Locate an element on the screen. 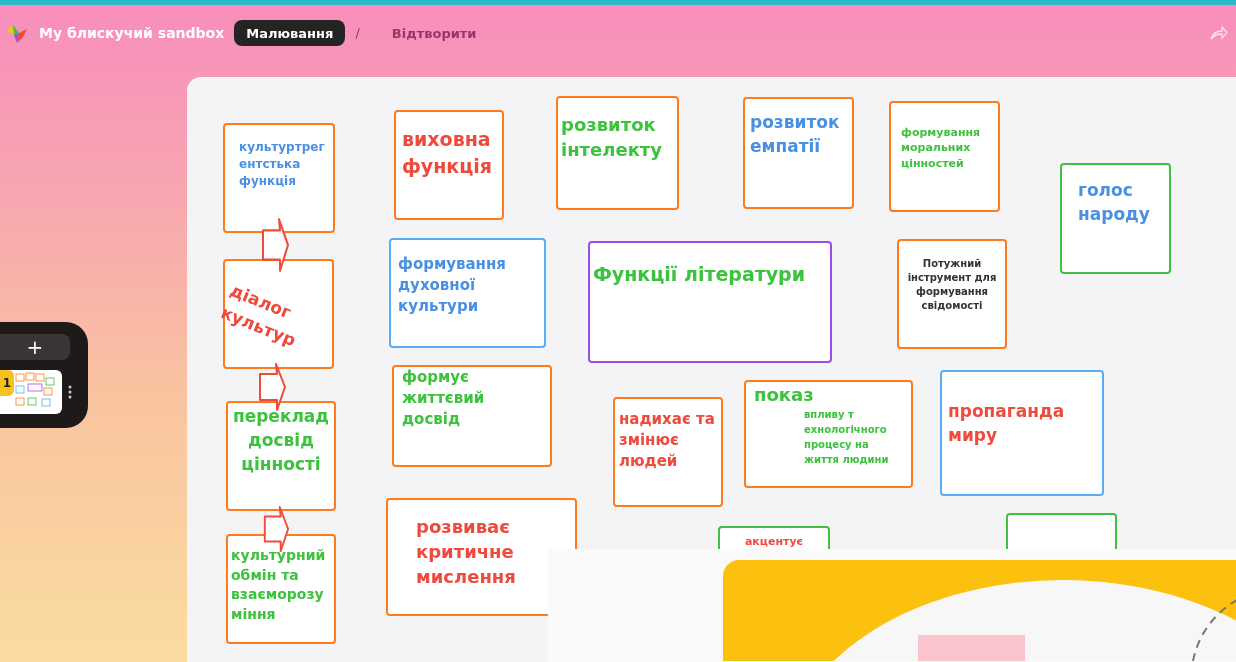  sticky-note: надихає та змінює людей is located at coordinates (668, 452).